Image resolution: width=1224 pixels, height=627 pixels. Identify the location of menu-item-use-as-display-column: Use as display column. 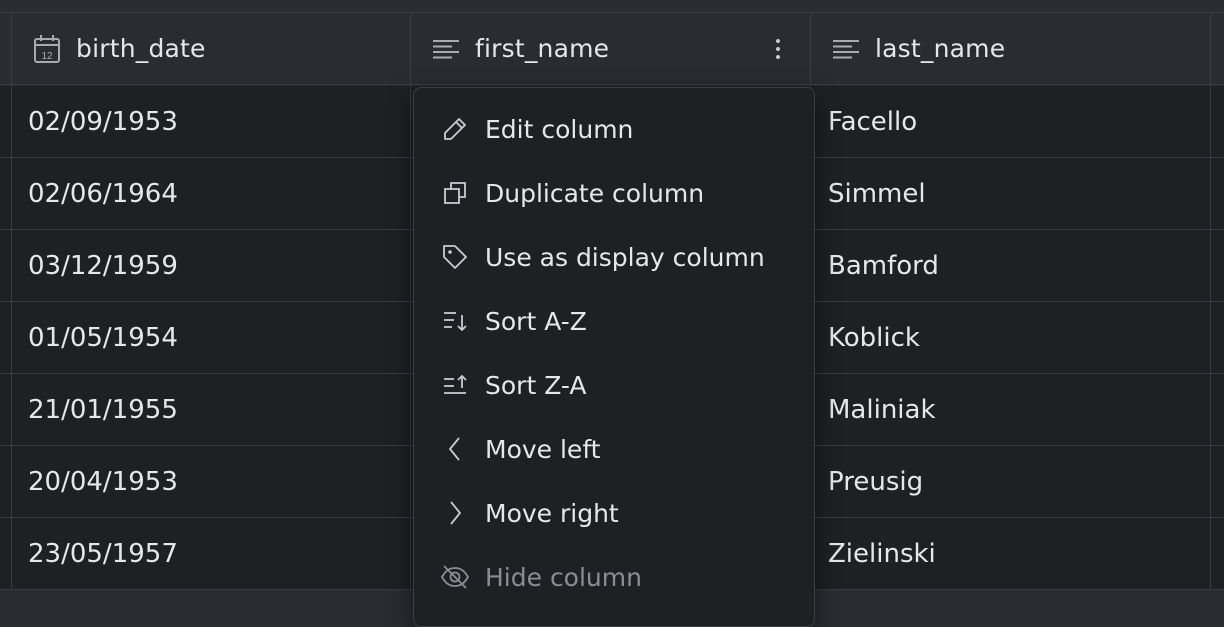
(614, 257).